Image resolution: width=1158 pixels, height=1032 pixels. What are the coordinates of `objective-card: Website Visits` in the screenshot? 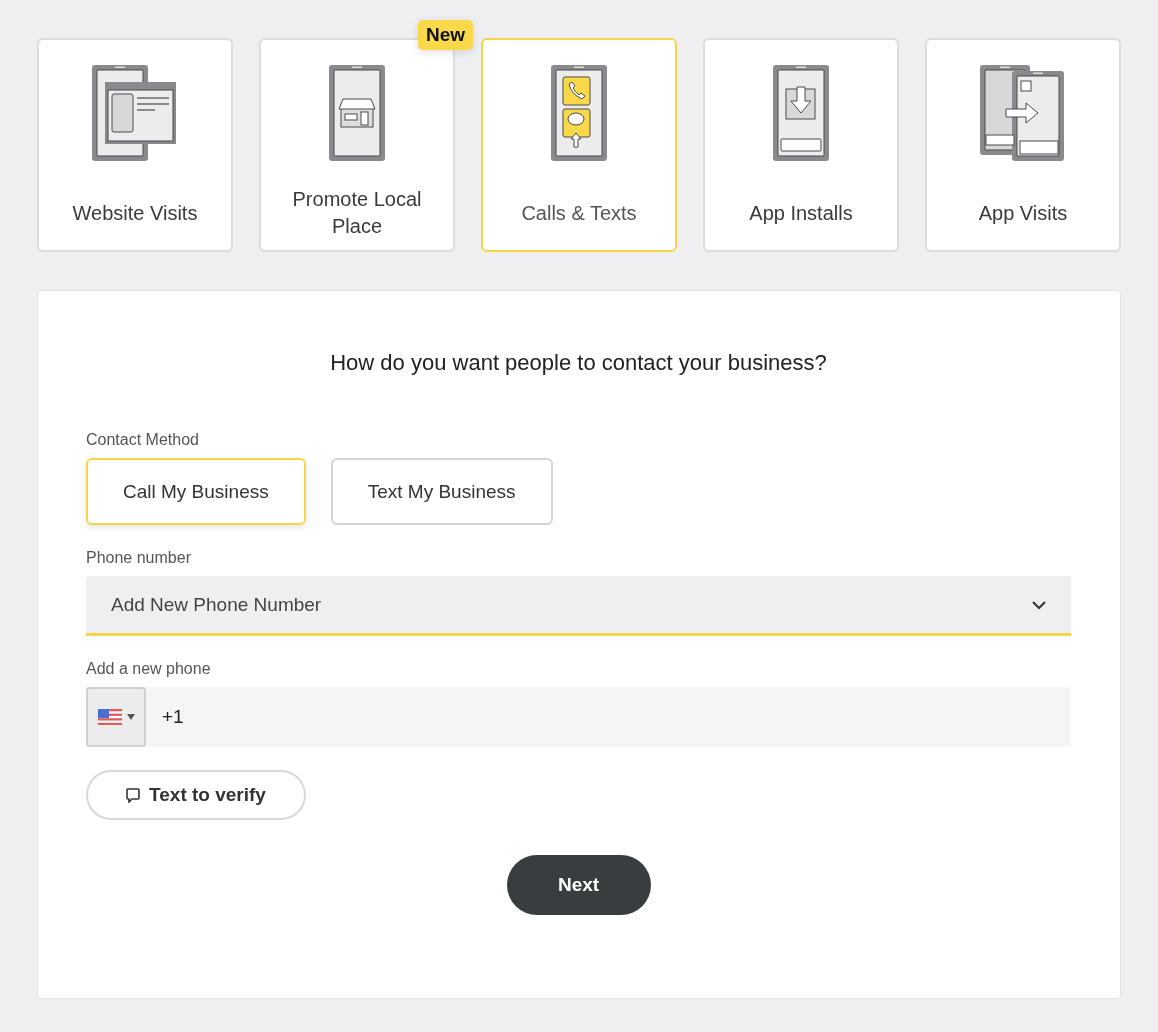 It's located at (135, 145).